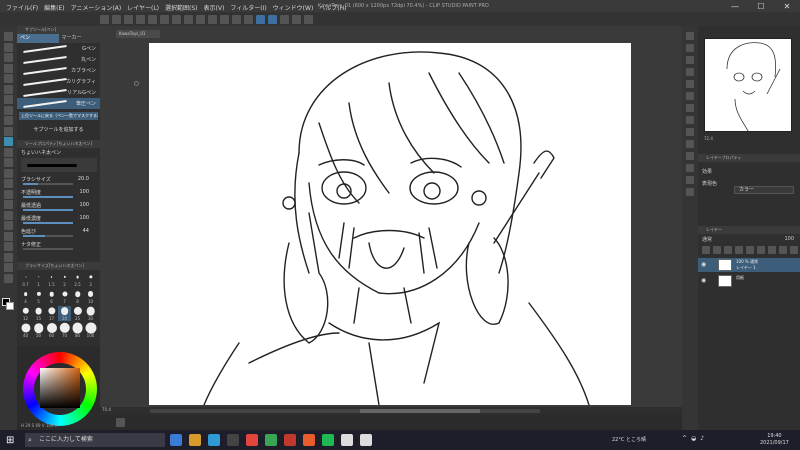 The width and height of the screenshot is (800, 450). Describe the element at coordinates (761, 6) in the screenshot. I see `maximize-button: ☐` at that location.